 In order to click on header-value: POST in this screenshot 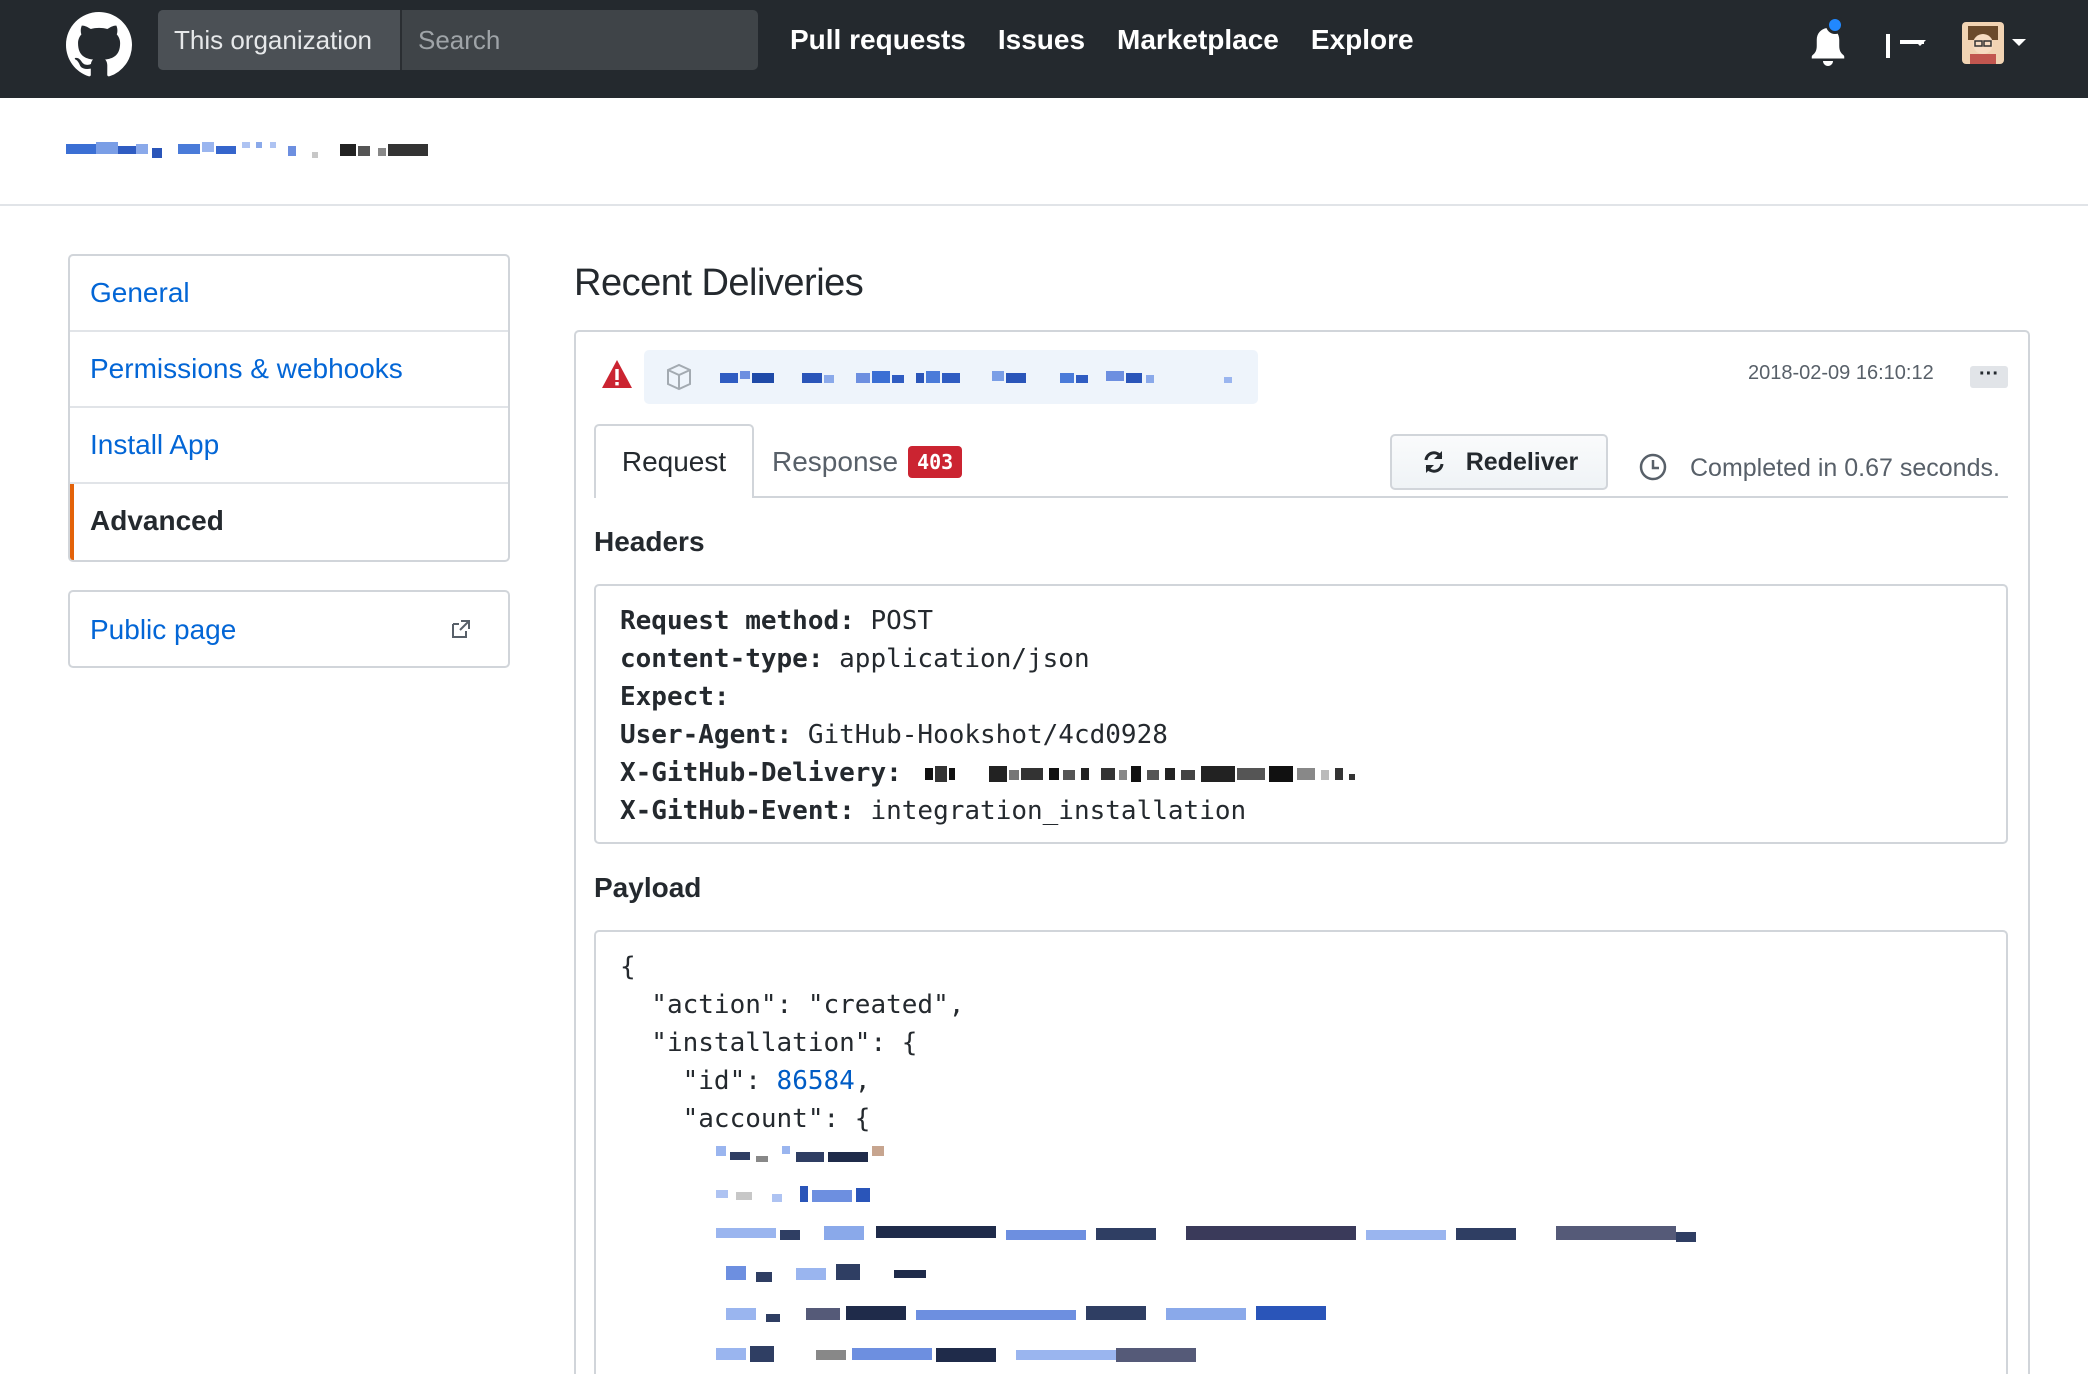, I will do `click(902, 621)`.